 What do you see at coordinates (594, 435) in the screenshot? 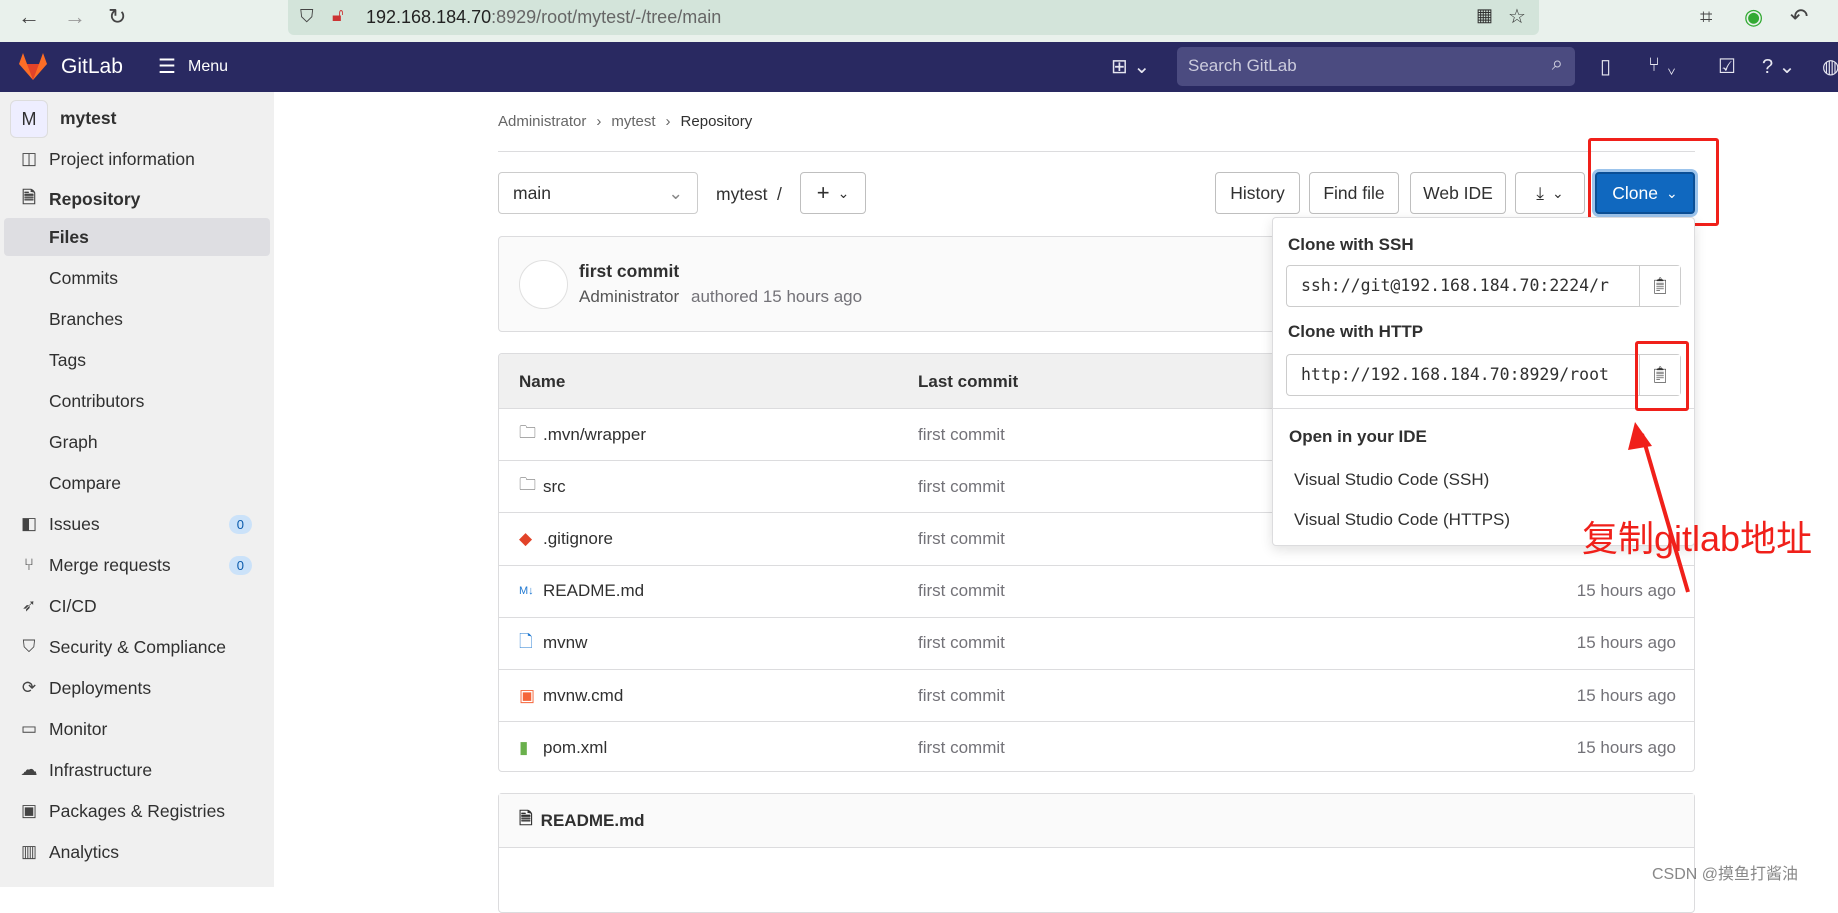
I see `file-name: .mvn/wrapper` at bounding box center [594, 435].